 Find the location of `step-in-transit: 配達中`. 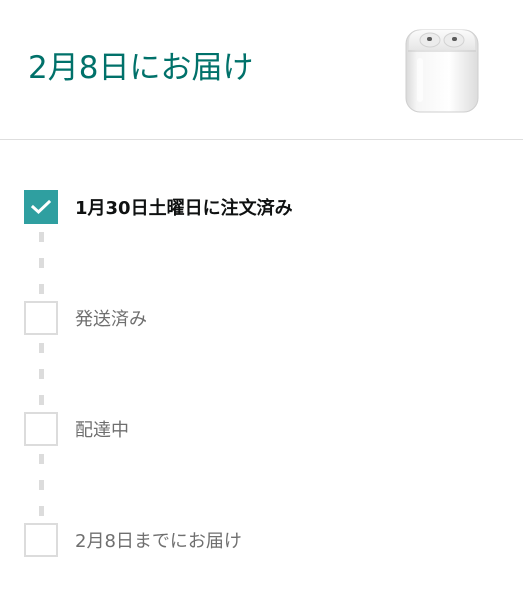

step-in-transit: 配達中 is located at coordinates (76, 429).